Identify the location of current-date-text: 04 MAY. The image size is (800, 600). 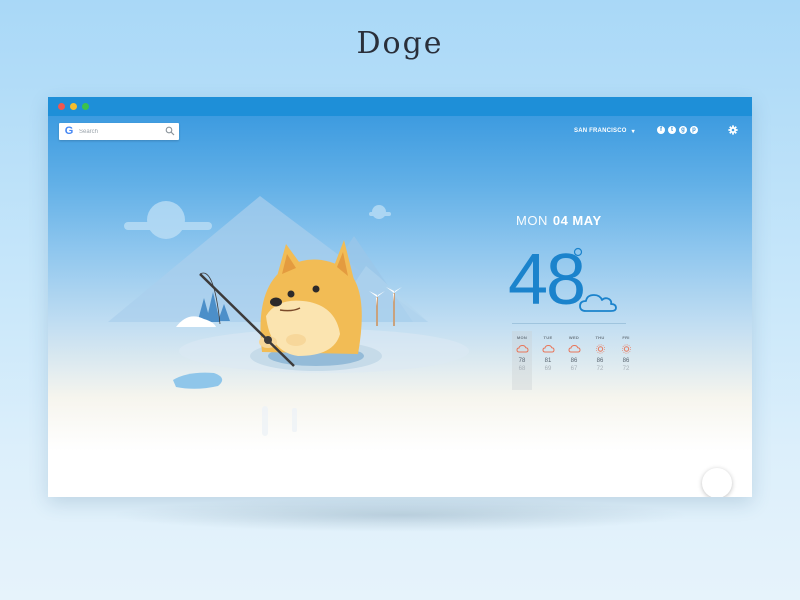
(577, 220).